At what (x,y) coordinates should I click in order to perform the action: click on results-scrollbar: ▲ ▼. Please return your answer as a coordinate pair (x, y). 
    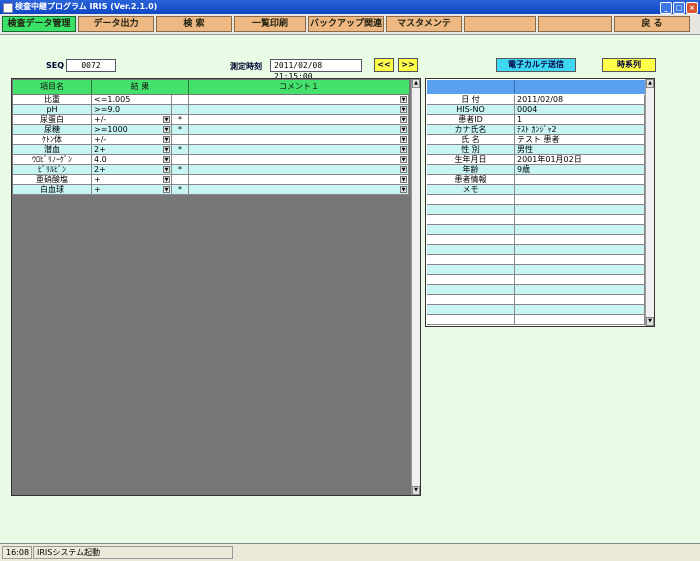
    Looking at the image, I should click on (415, 287).